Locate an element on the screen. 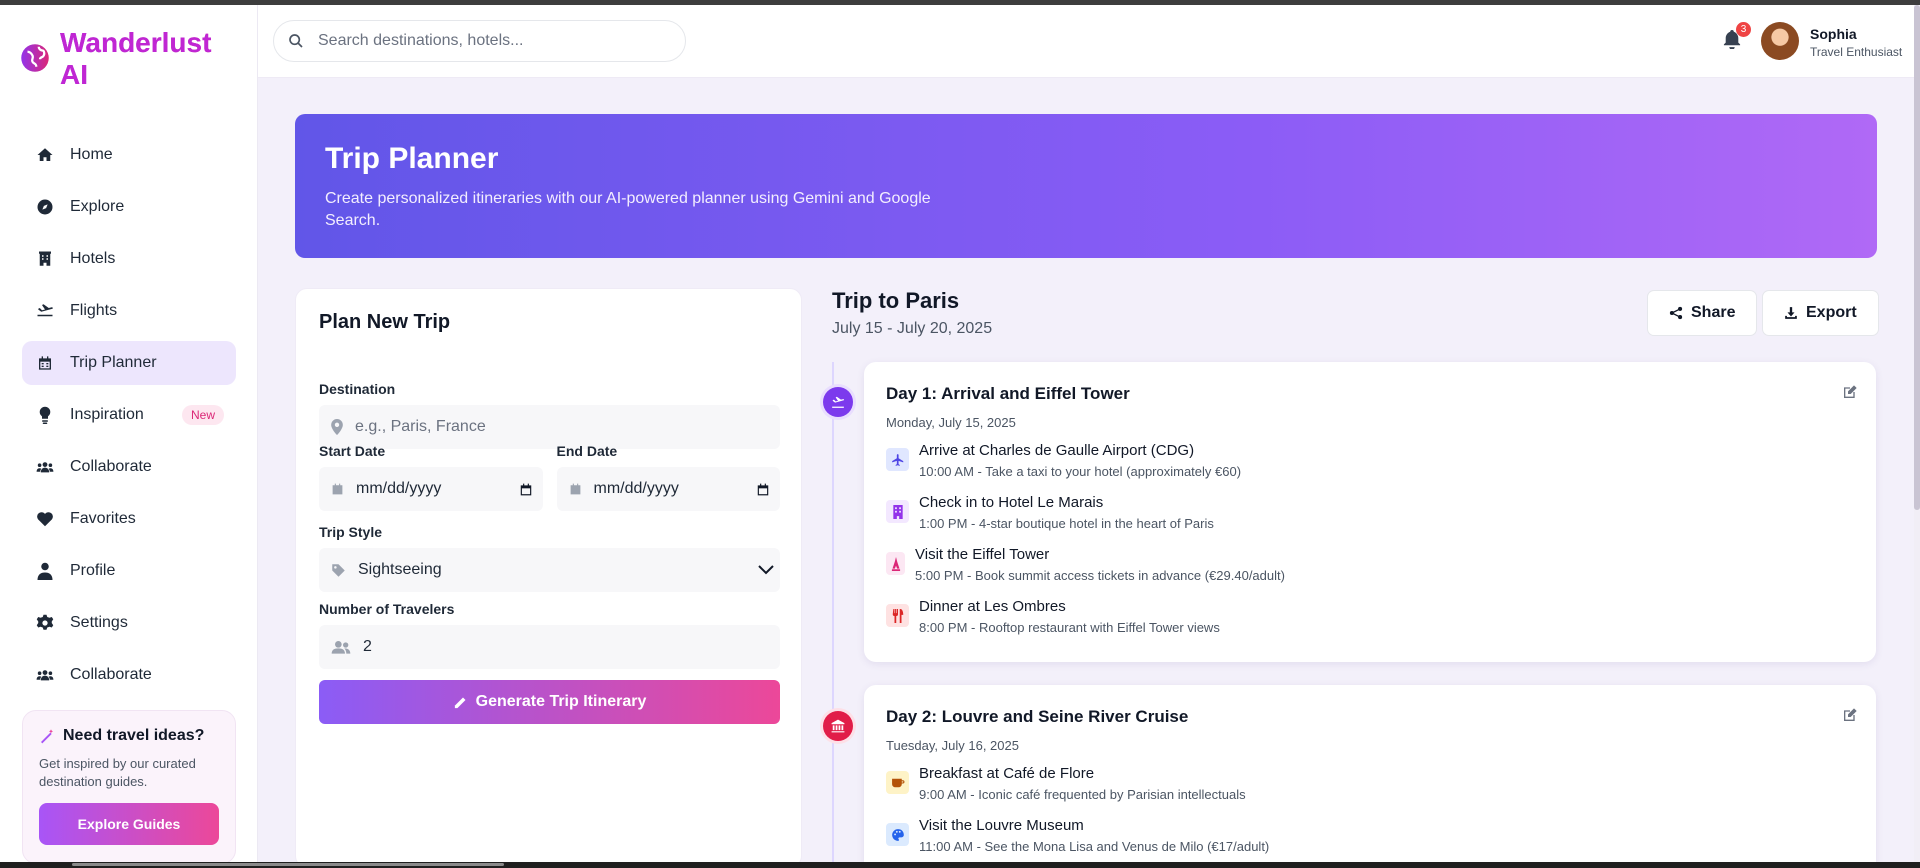 This screenshot has height=868, width=1920. export-button: Export is located at coordinates (1820, 313).